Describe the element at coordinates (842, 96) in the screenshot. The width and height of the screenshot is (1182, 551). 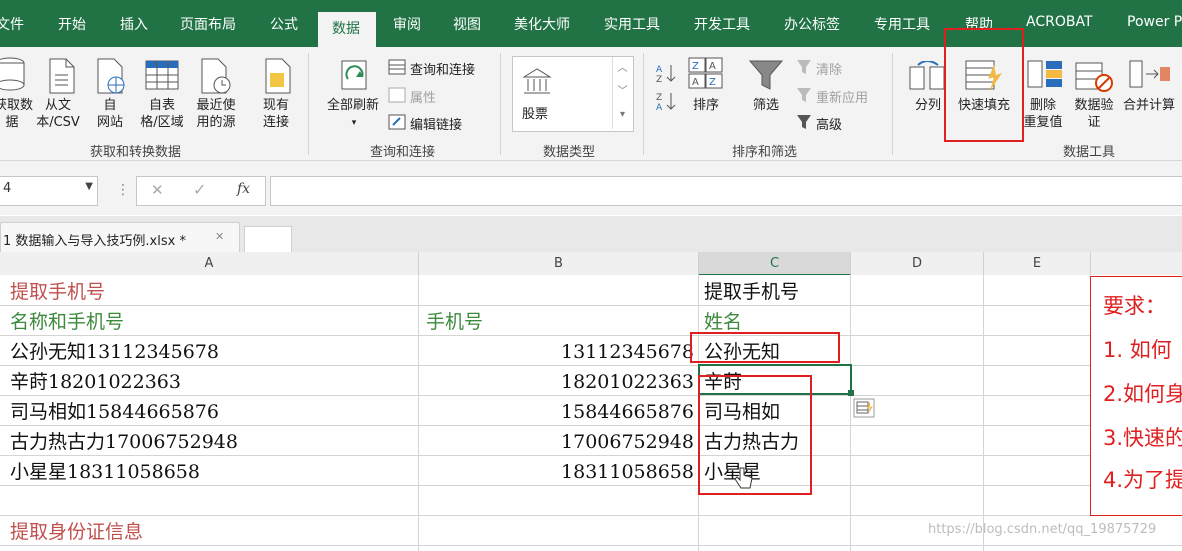
I see `reapply-button: 重新应用` at that location.